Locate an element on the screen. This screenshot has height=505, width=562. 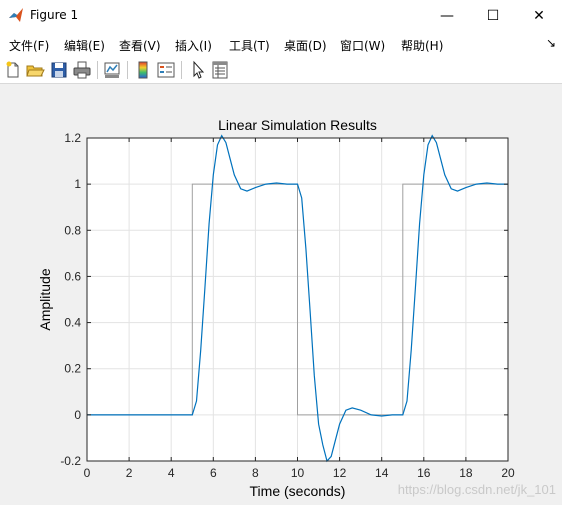
save-icon is located at coordinates (59, 70).